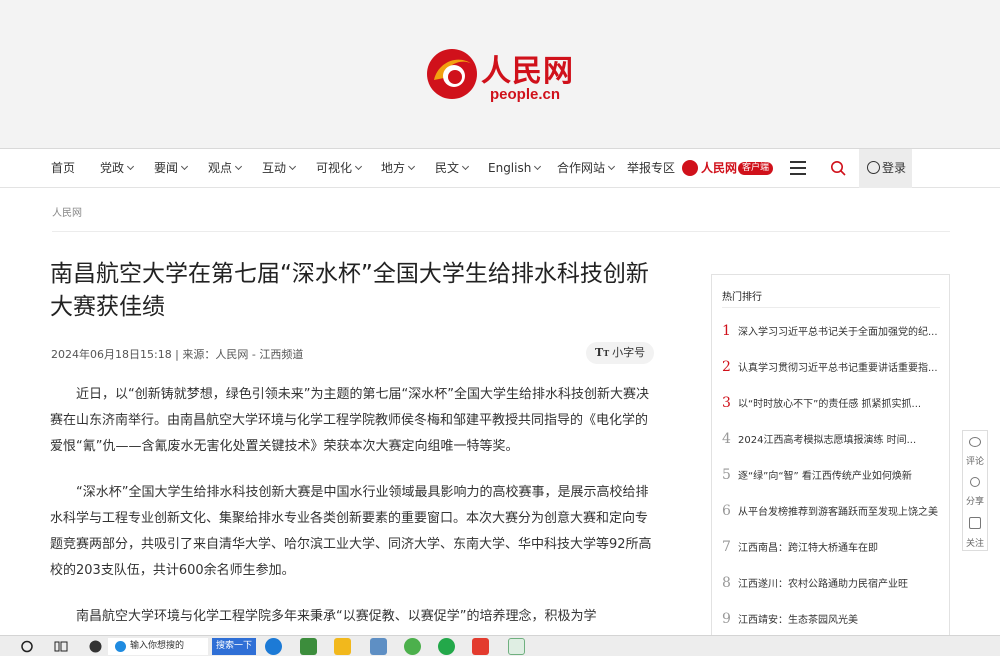 Image resolution: width=1000 pixels, height=656 pixels. Describe the element at coordinates (61, 646) in the screenshot. I see `task-view-icon` at that location.